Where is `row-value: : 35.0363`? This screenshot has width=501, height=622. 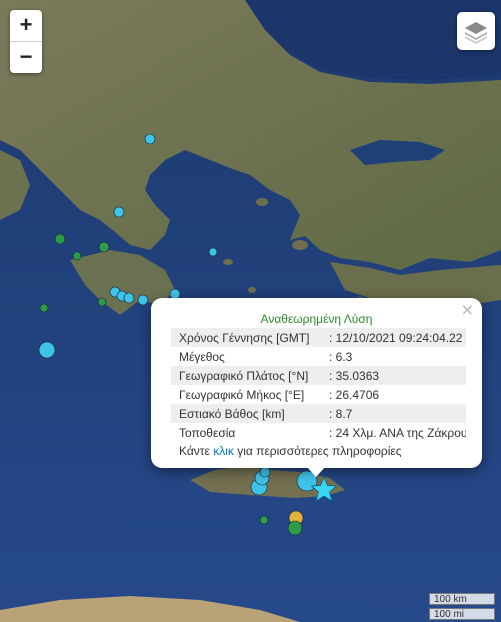 row-value: : 35.0363 is located at coordinates (397, 375).